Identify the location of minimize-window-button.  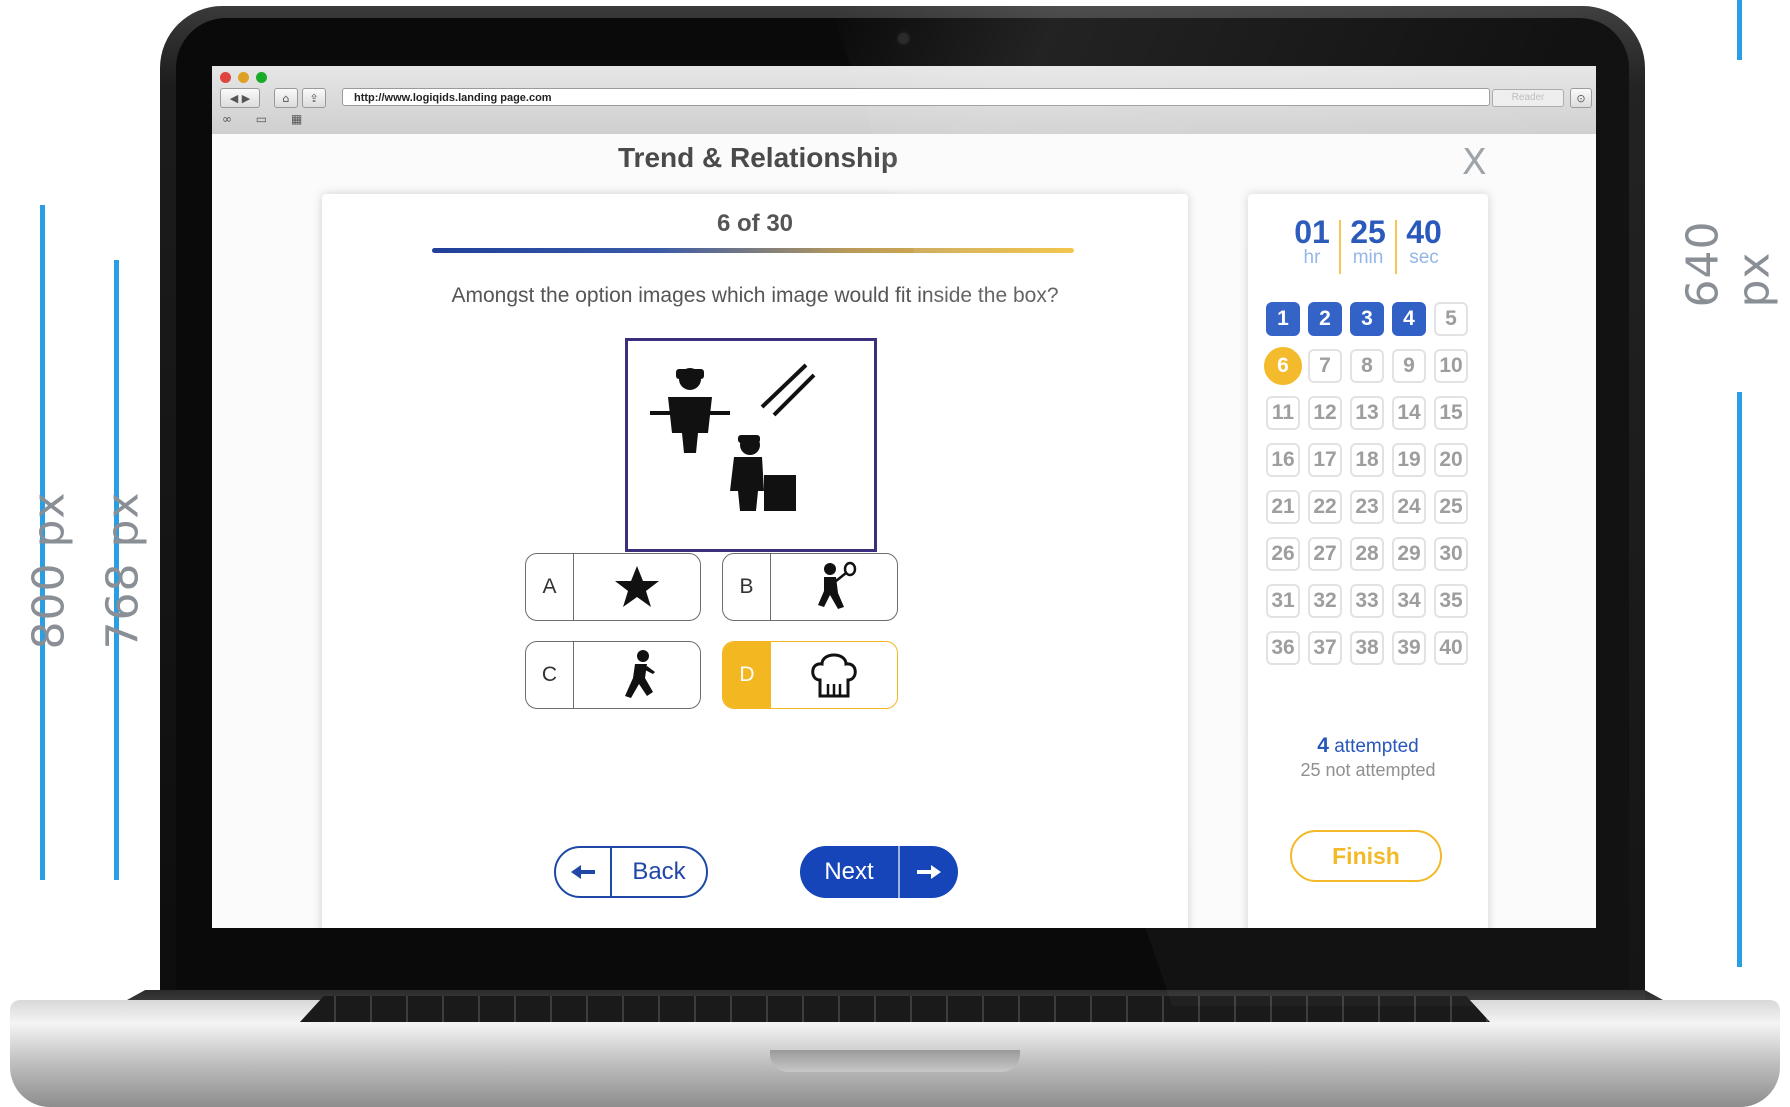
(243, 77).